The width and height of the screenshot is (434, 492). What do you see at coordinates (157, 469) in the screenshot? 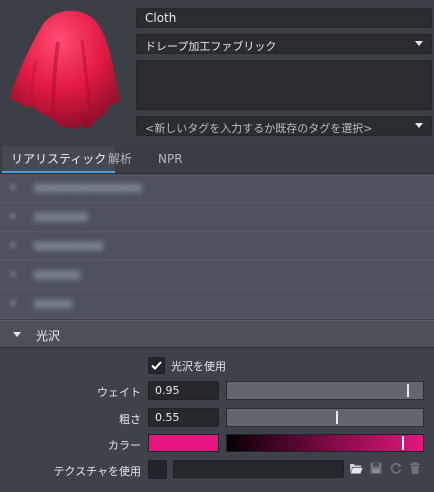
I see `use-texture-checkbox` at bounding box center [157, 469].